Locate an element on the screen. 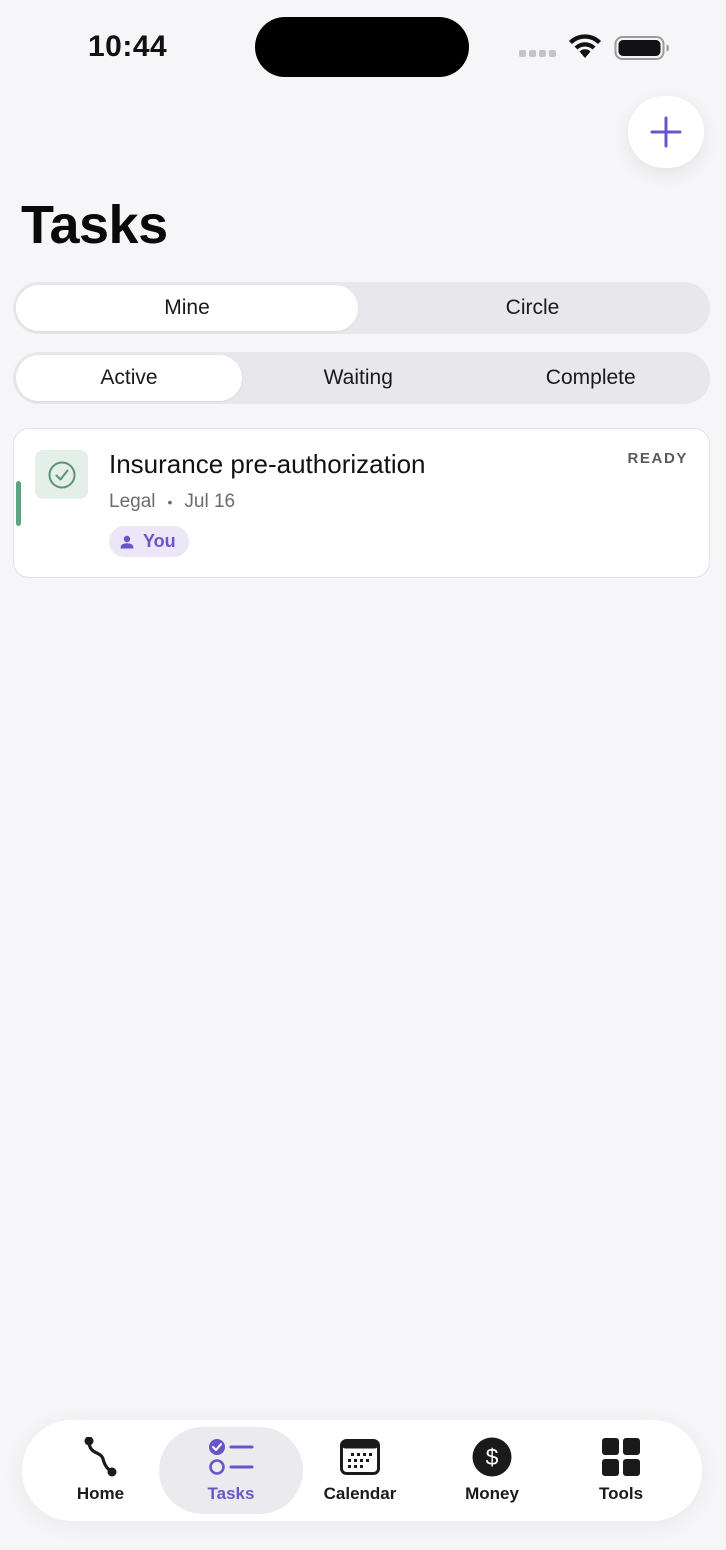 This screenshot has width=726, height=1550. status-bar: 10:44 is located at coordinates (363, 45).